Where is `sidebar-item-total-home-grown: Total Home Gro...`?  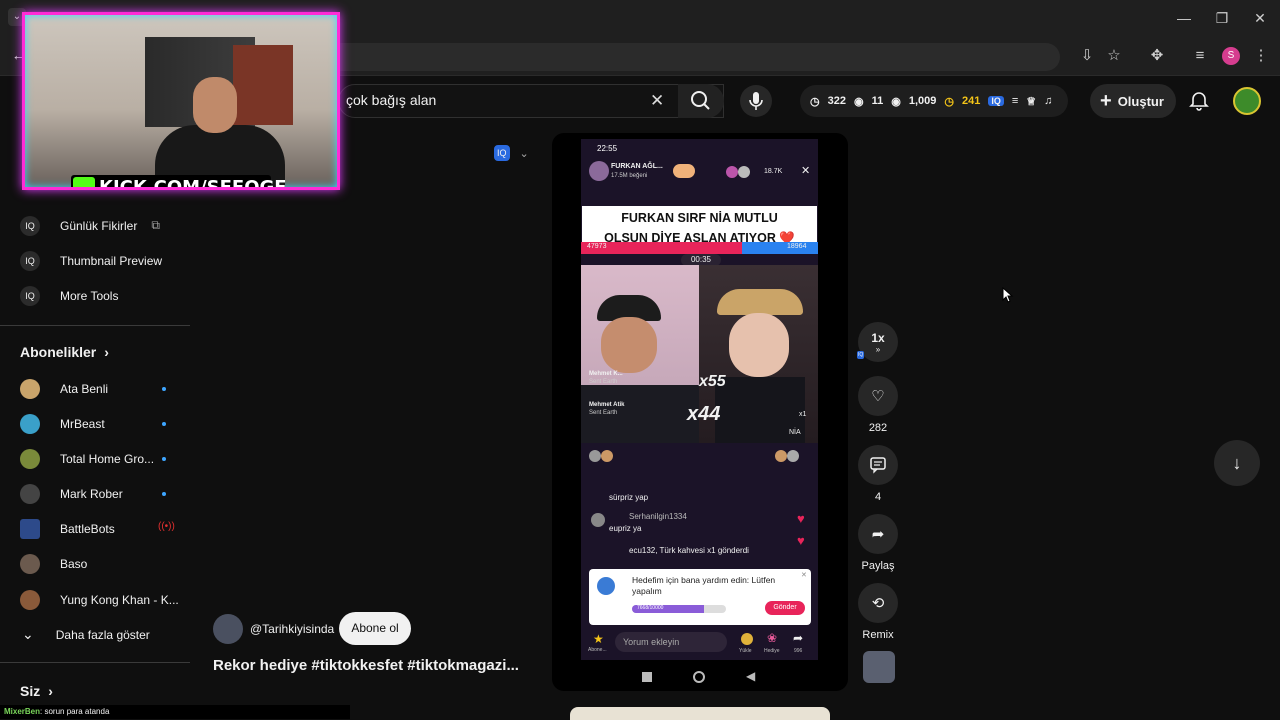
sidebar-item-total-home-grown: Total Home Gro... is located at coordinates (95, 458).